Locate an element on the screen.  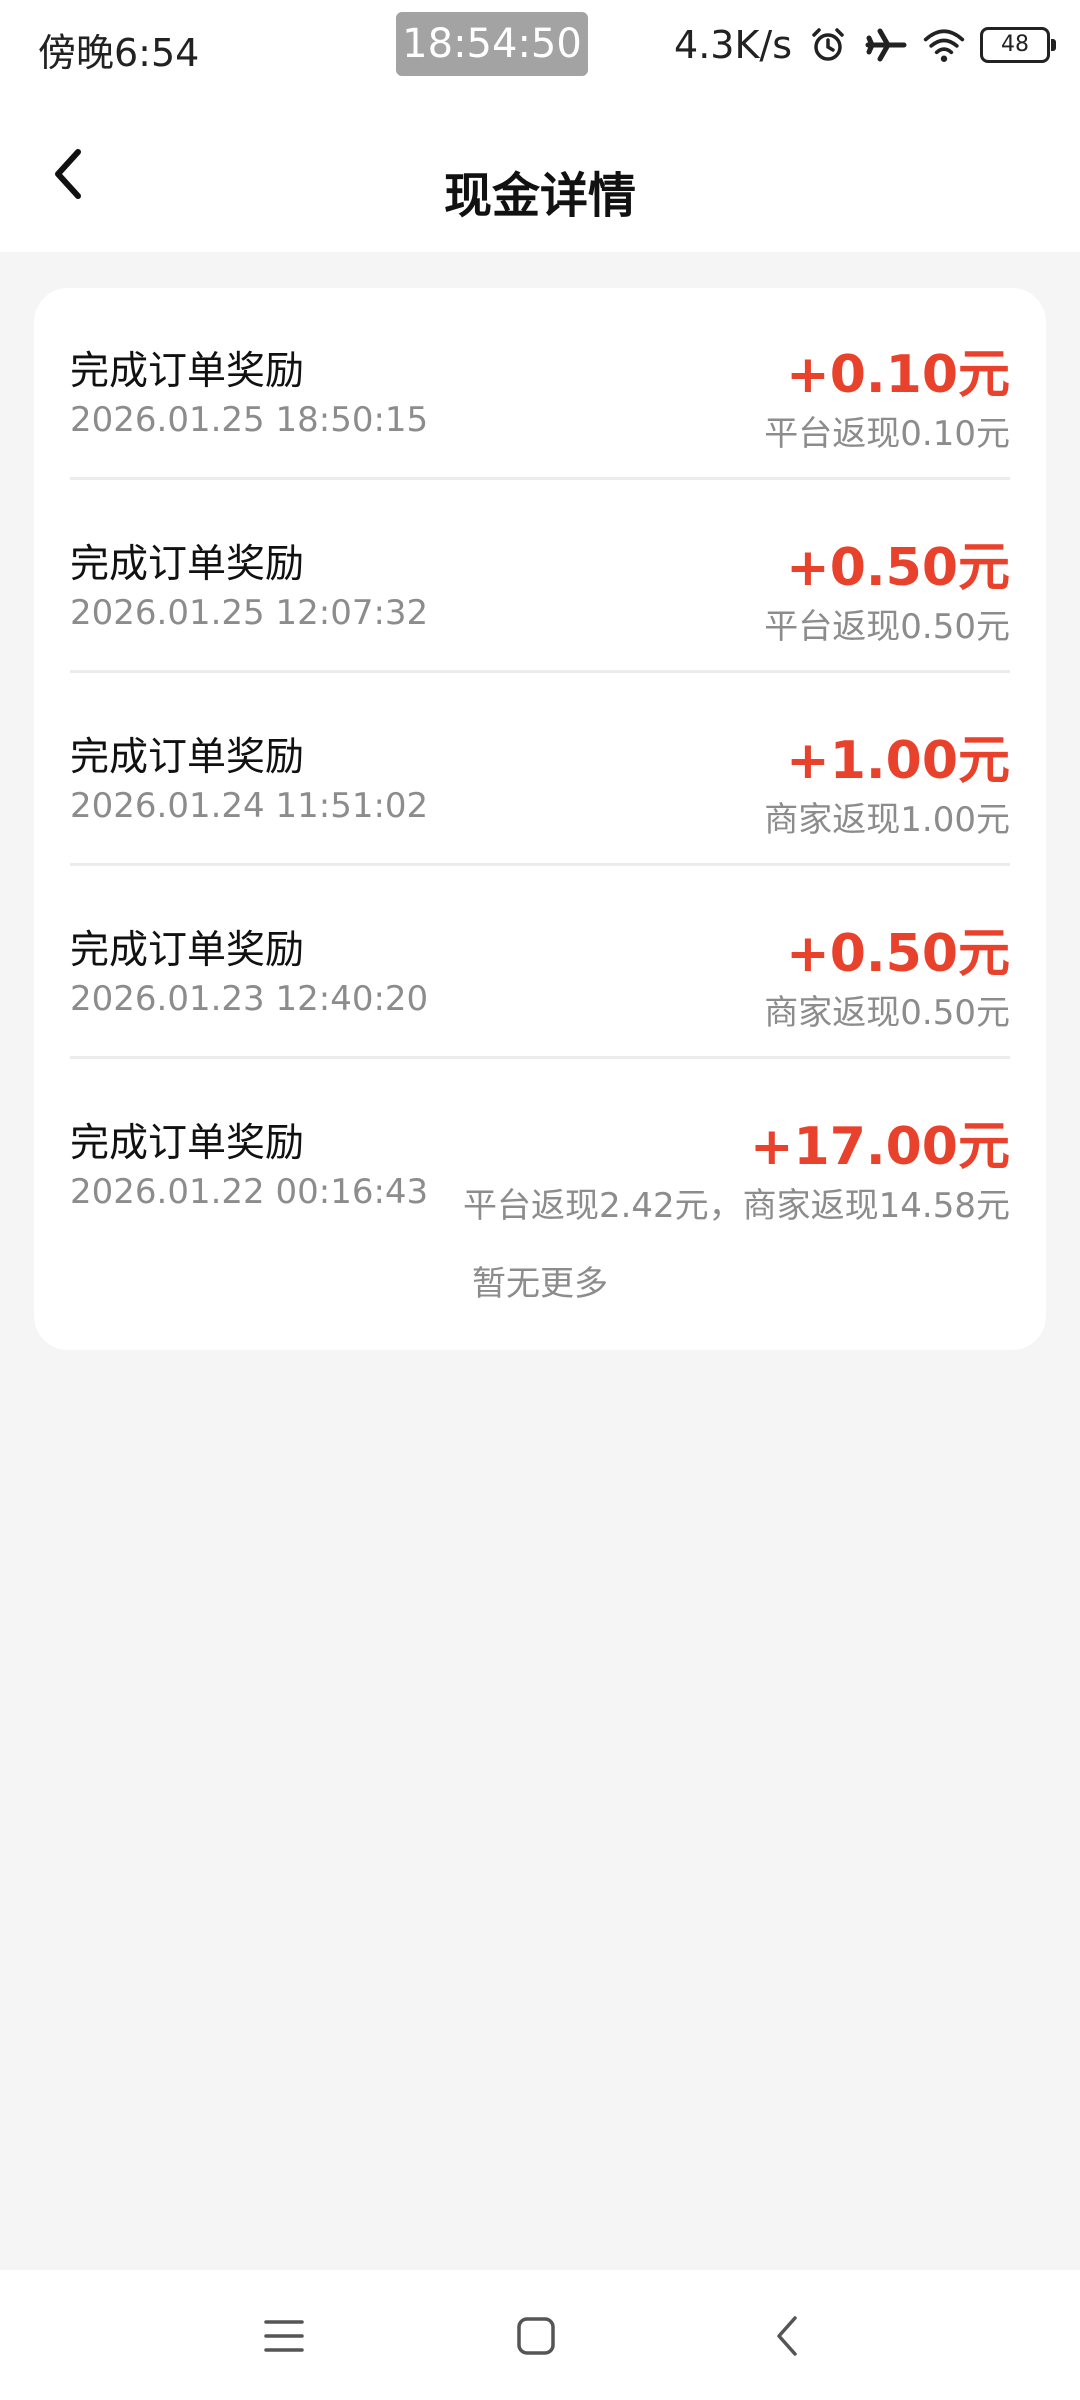
alarm-icon is located at coordinates (828, 45).